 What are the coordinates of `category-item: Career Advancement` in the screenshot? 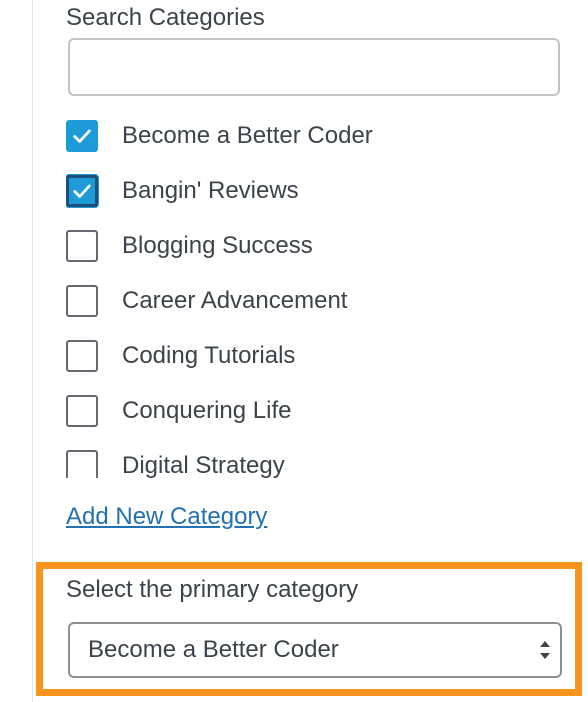 It's located at (316, 300).